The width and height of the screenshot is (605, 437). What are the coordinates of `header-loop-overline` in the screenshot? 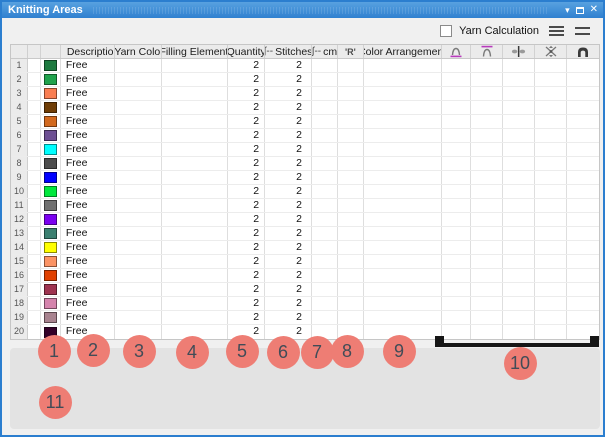 It's located at (487, 51).